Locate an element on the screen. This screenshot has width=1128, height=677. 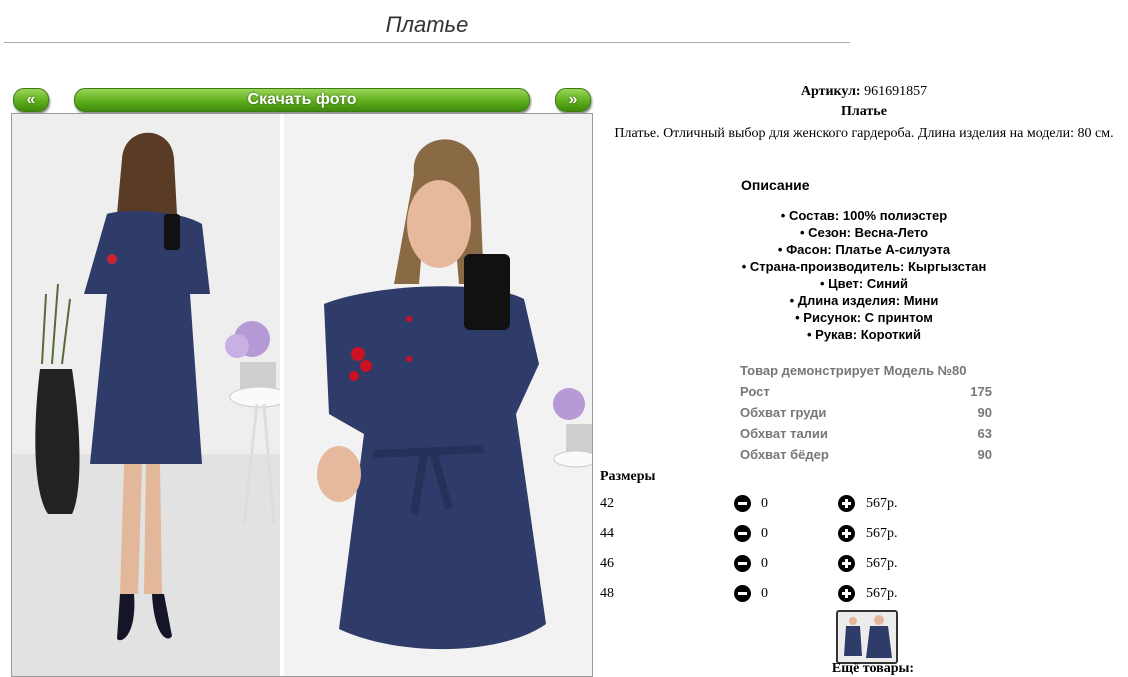
attribute-item: • Рукав: Короткий is located at coordinates (864, 334).